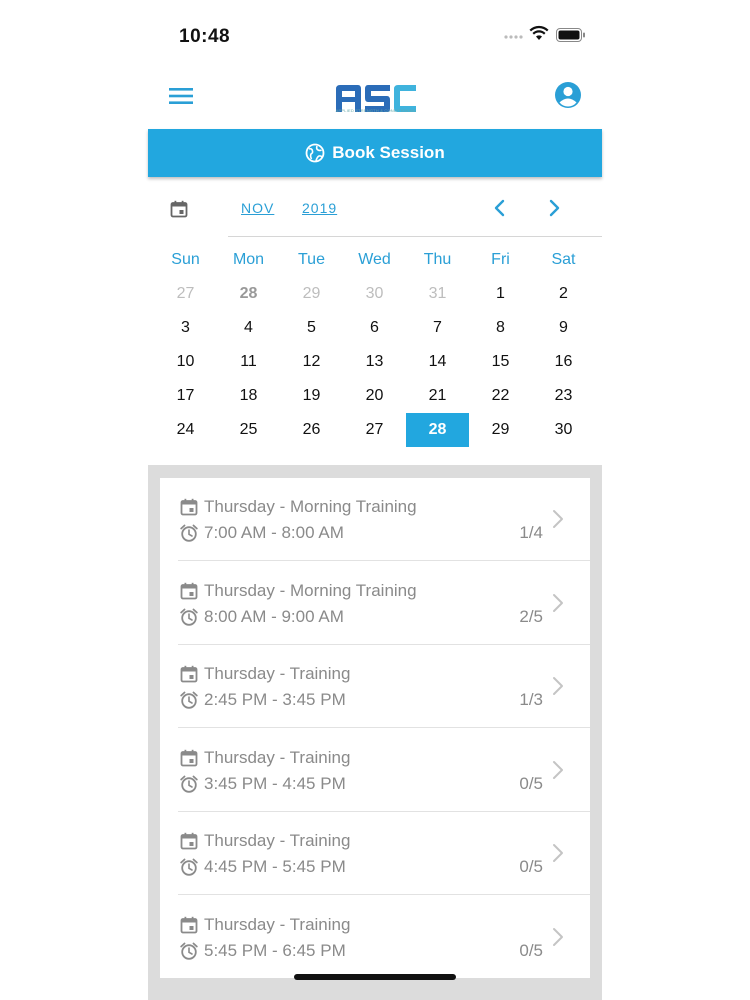 This screenshot has height=1000, width=750. Describe the element at coordinates (437, 328) in the screenshot. I see `calendar-day: 7` at that location.